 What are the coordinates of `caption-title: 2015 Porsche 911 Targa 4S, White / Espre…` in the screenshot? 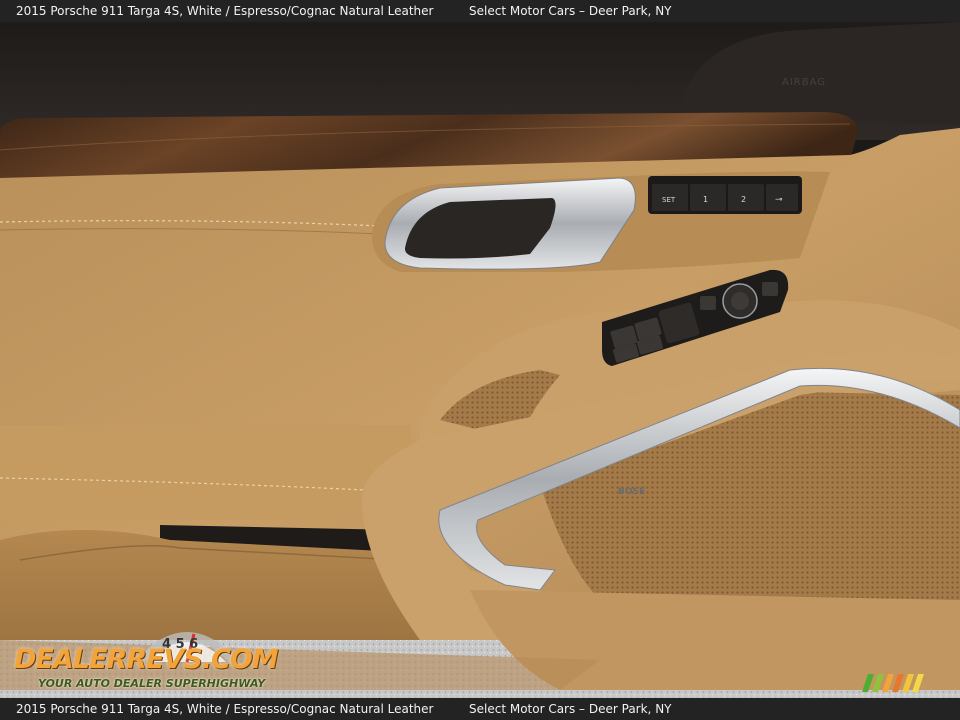 It's located at (225, 11).